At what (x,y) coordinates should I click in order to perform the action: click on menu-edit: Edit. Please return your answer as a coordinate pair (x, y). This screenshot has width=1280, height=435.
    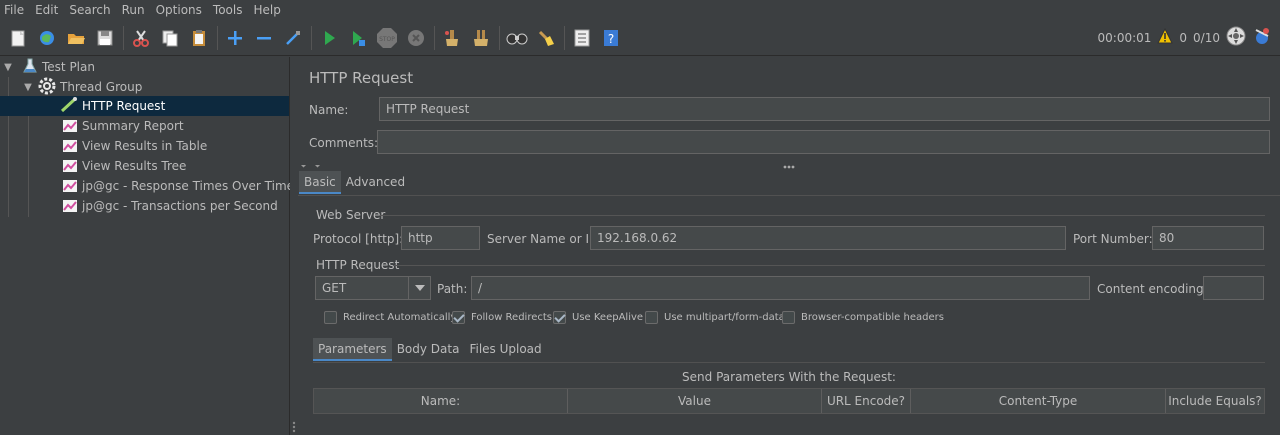
    Looking at the image, I should click on (46, 10).